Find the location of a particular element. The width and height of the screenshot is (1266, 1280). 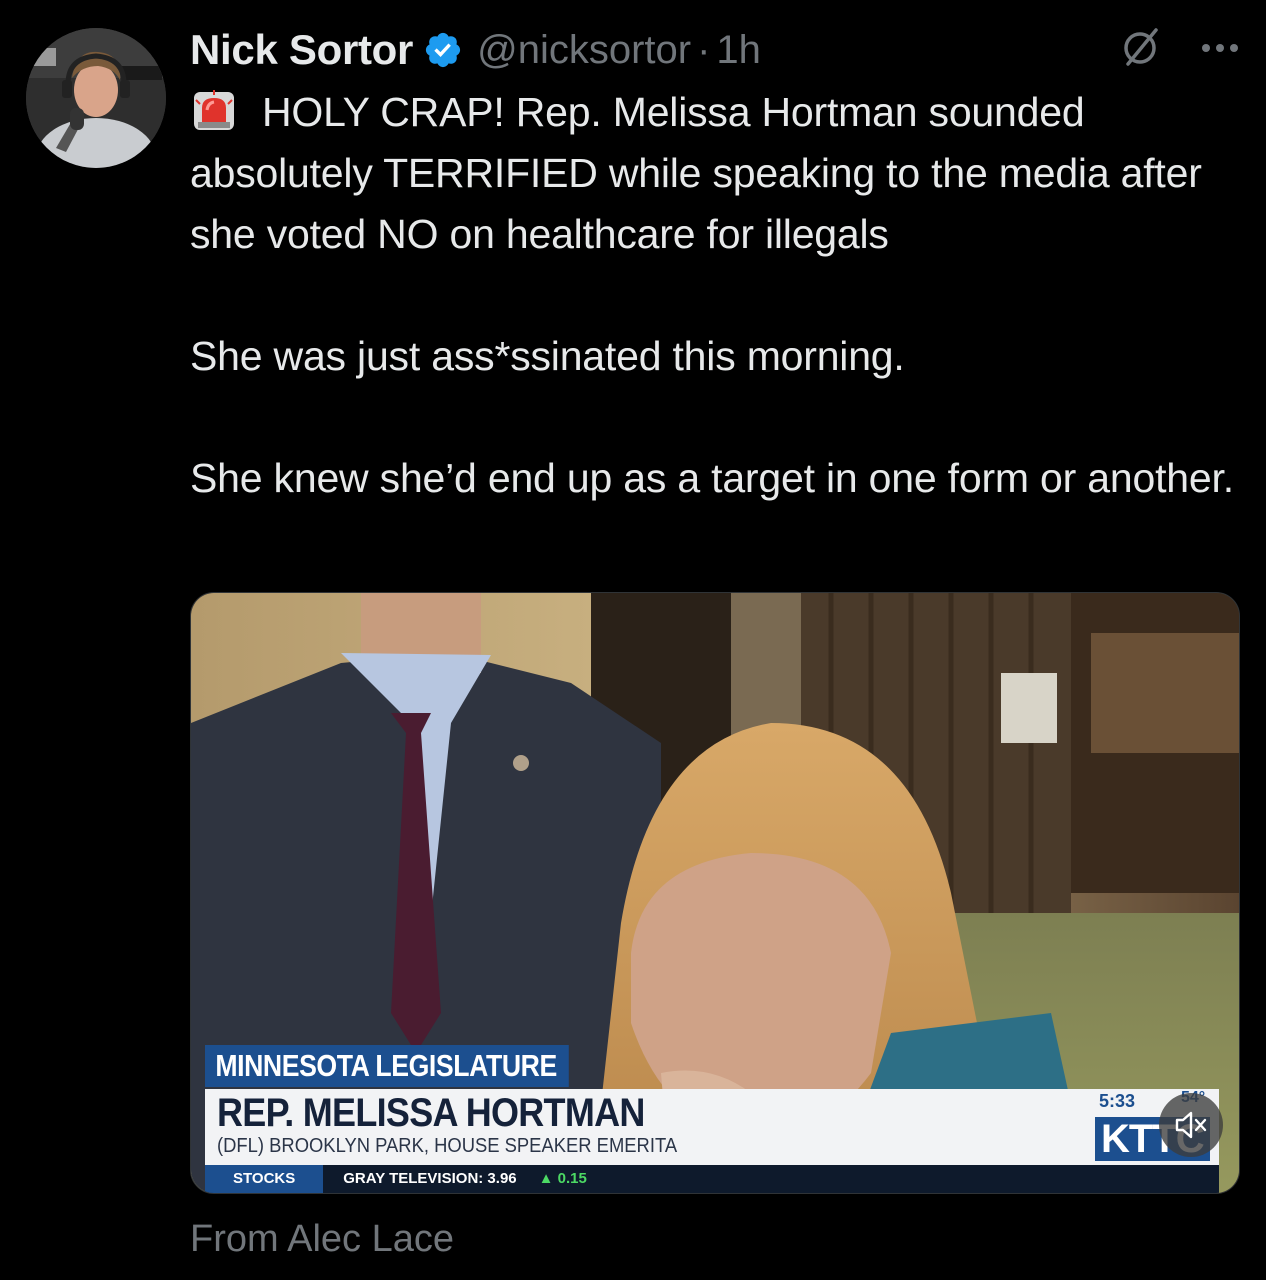

ticker-item: GRAY TELEVISION: 3.96 is located at coordinates (430, 1178).